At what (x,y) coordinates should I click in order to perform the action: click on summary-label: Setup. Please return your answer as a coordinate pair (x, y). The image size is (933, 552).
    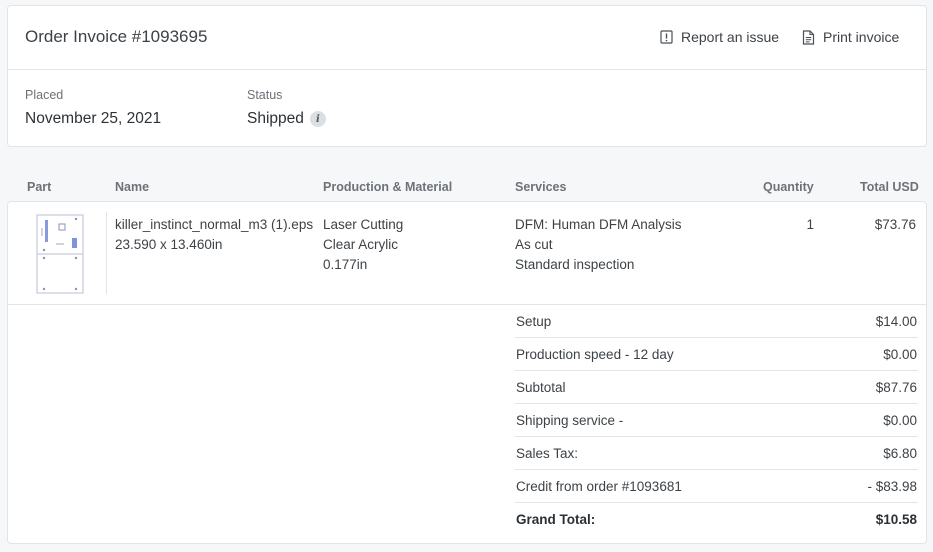
    Looking at the image, I should click on (534, 321).